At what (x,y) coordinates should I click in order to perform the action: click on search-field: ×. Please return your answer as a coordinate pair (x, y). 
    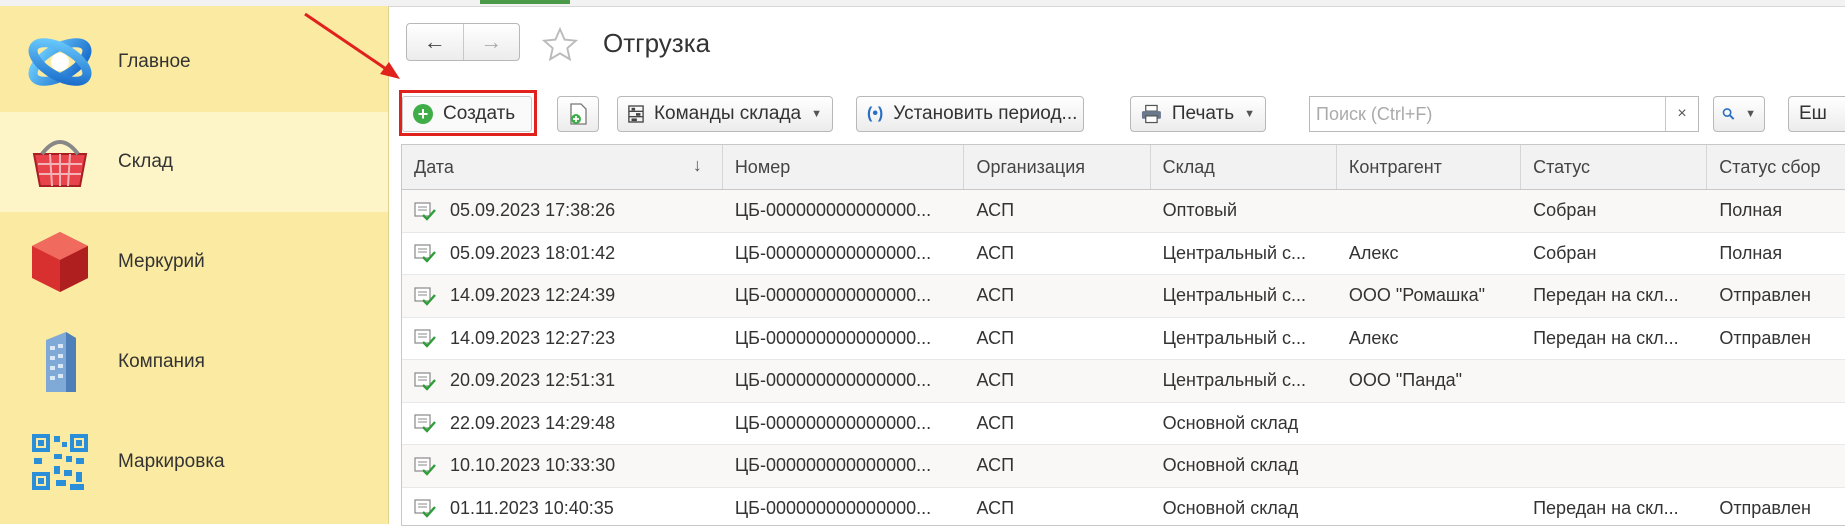
    Looking at the image, I should click on (1504, 114).